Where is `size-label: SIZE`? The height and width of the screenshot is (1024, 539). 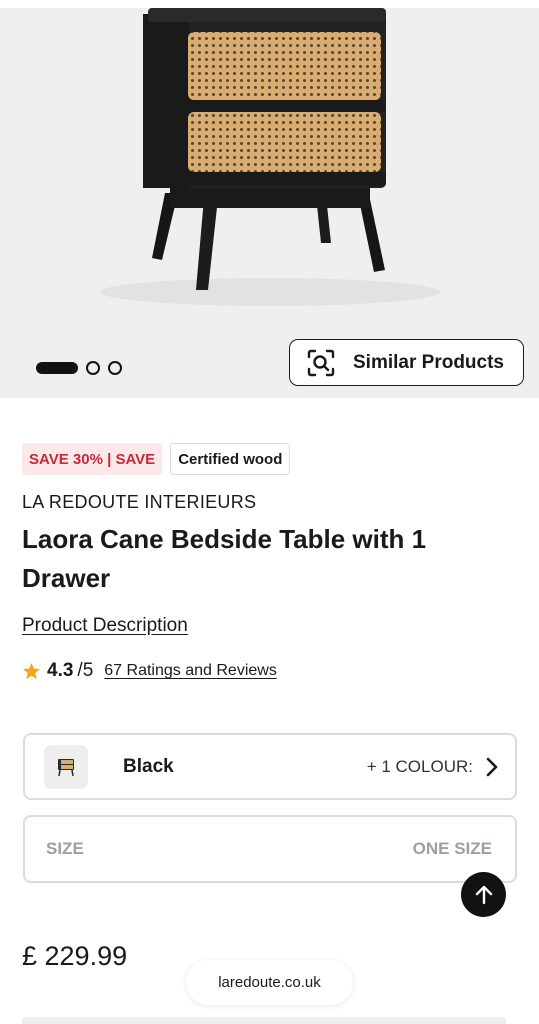 size-label: SIZE is located at coordinates (65, 848).